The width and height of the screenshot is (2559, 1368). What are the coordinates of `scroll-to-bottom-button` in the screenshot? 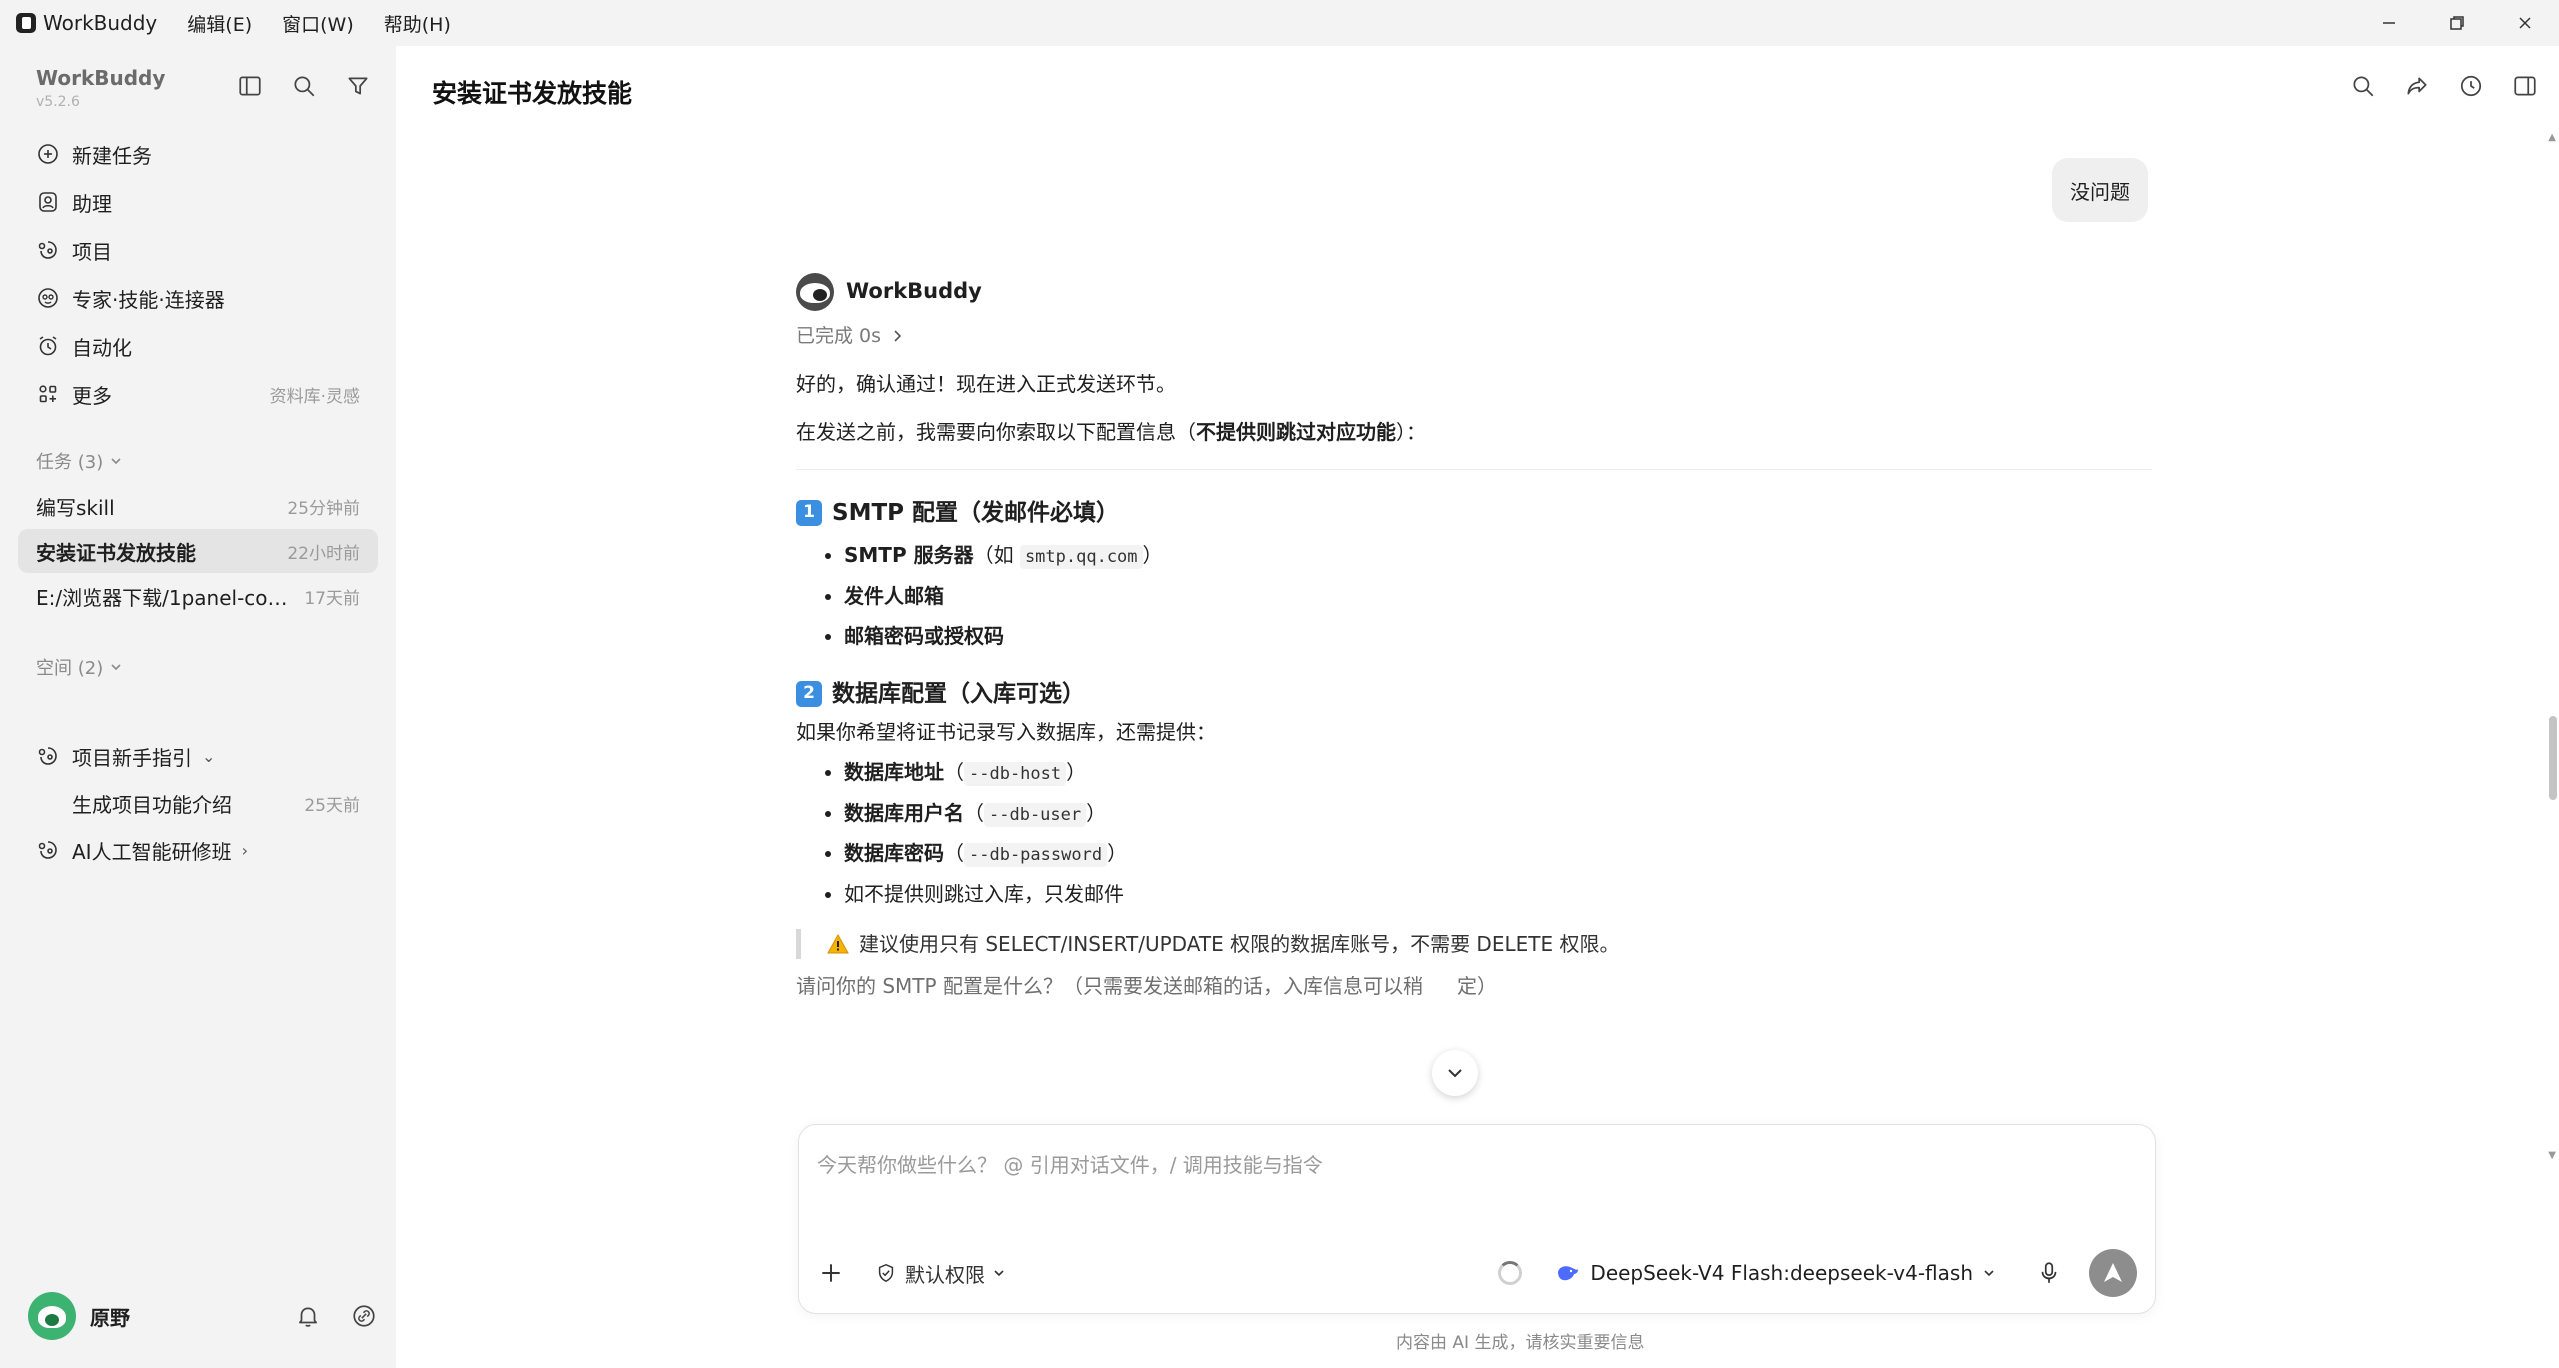 It's located at (1455, 1073).